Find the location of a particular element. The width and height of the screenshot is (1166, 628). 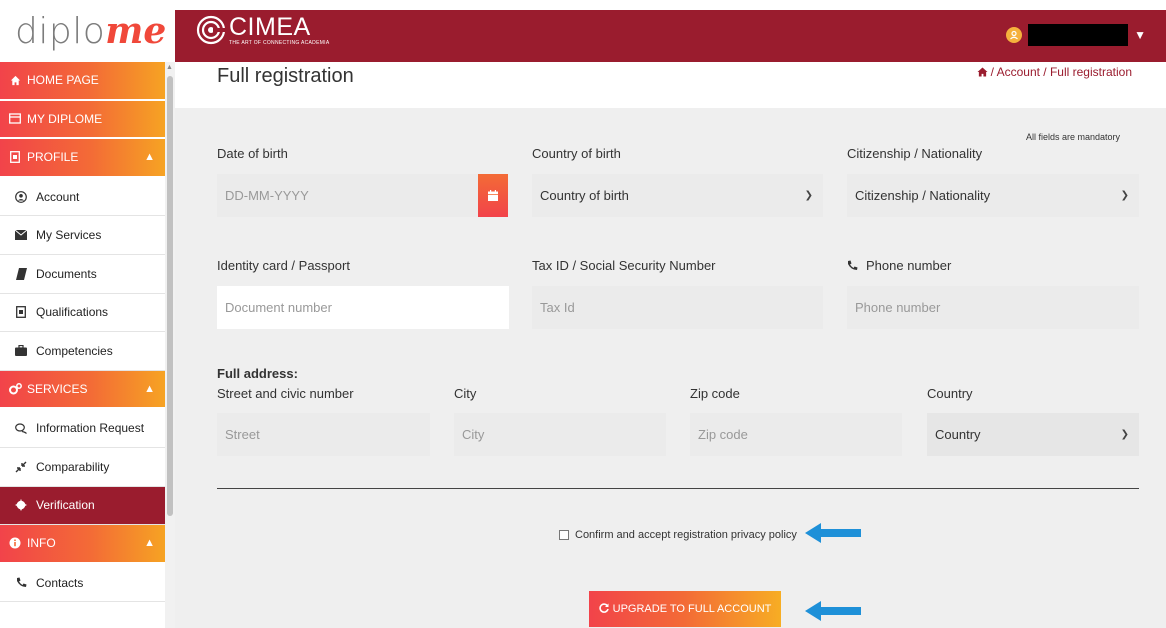

street-input: Street is located at coordinates (323, 434).